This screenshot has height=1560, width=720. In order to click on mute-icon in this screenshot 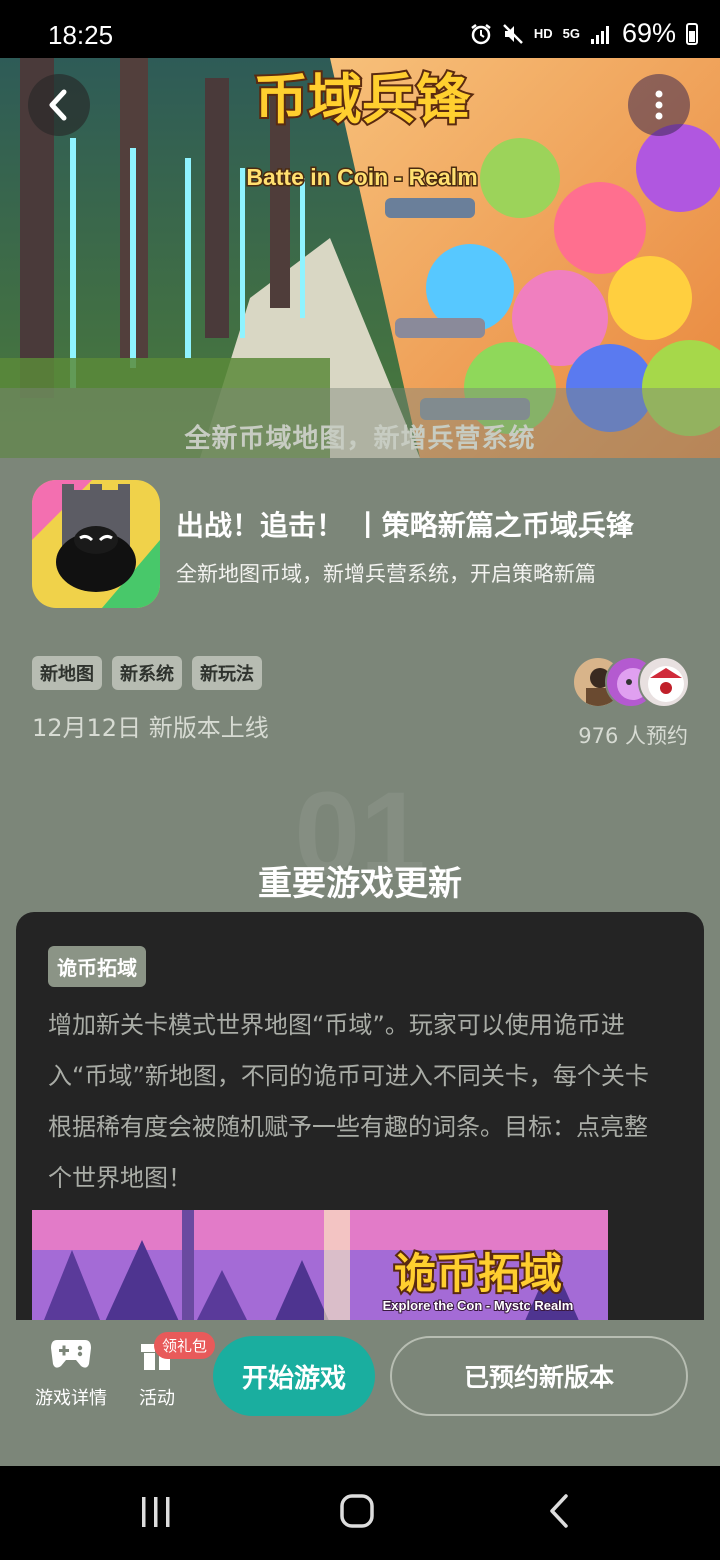, I will do `click(512, 33)`.